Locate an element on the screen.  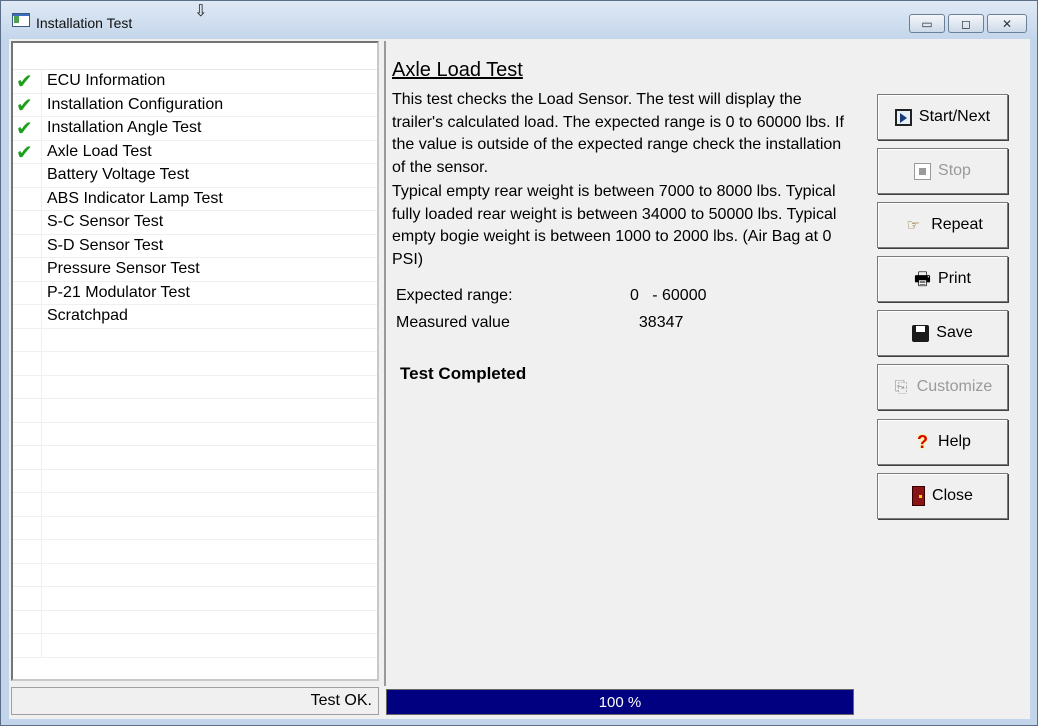
test-list-item: ABS Indicator Lamp Test is located at coordinates (195, 199).